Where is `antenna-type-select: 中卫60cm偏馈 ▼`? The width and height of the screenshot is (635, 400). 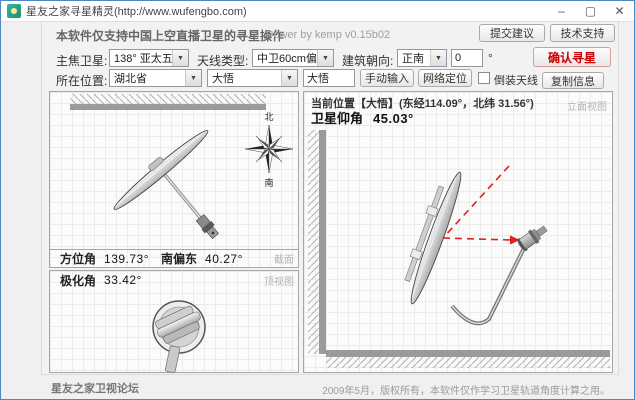
antenna-type-select: 中卫60cm偏馈 ▼ is located at coordinates (293, 58).